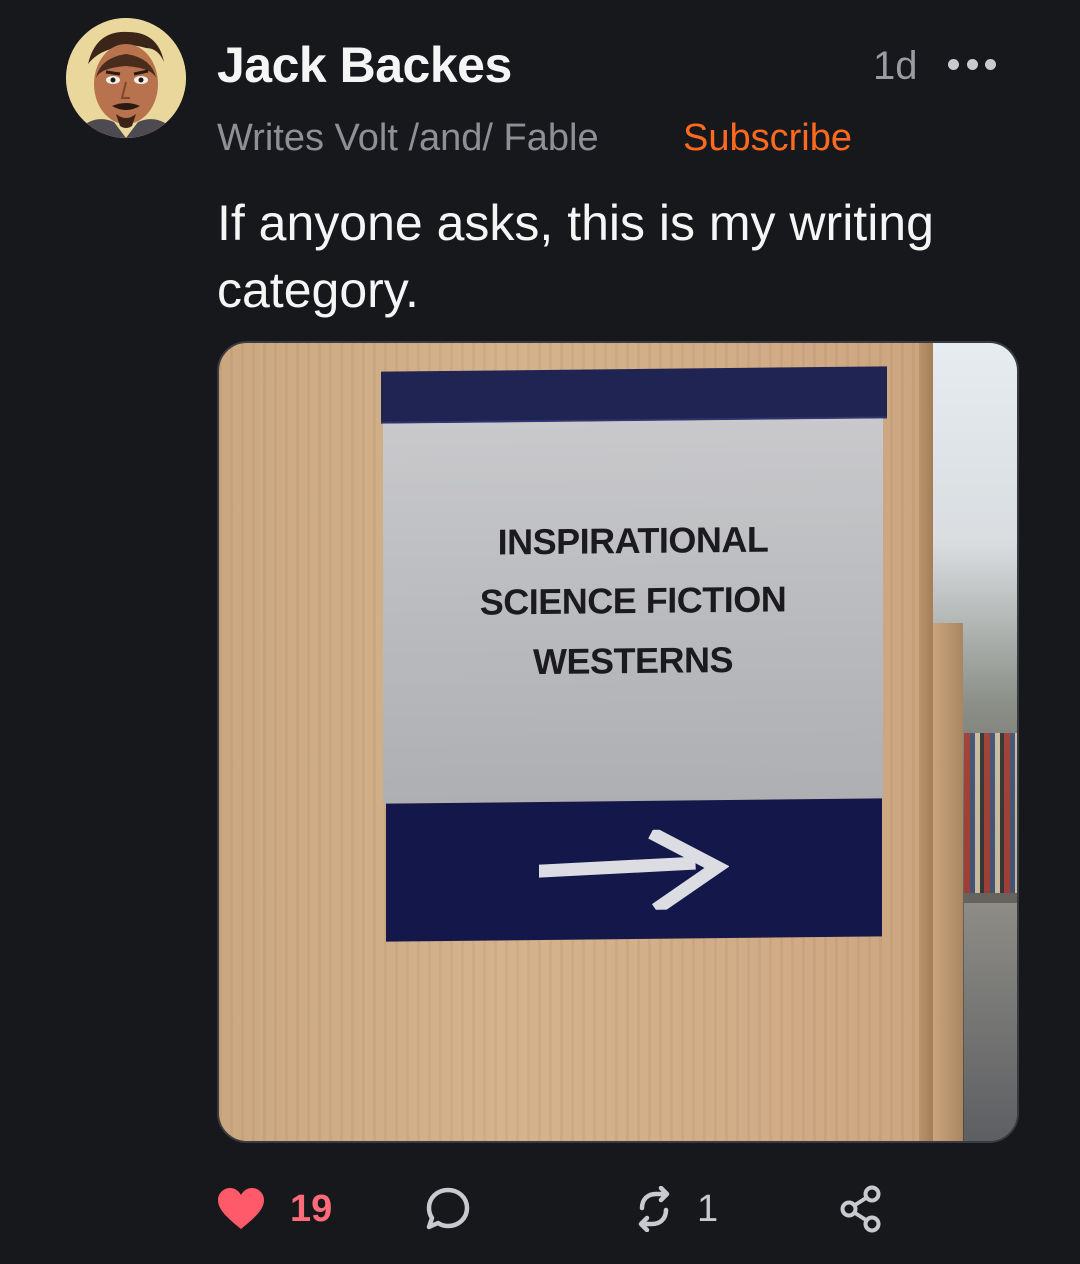 The image size is (1080, 1264). I want to click on share-icon, so click(860, 1209).